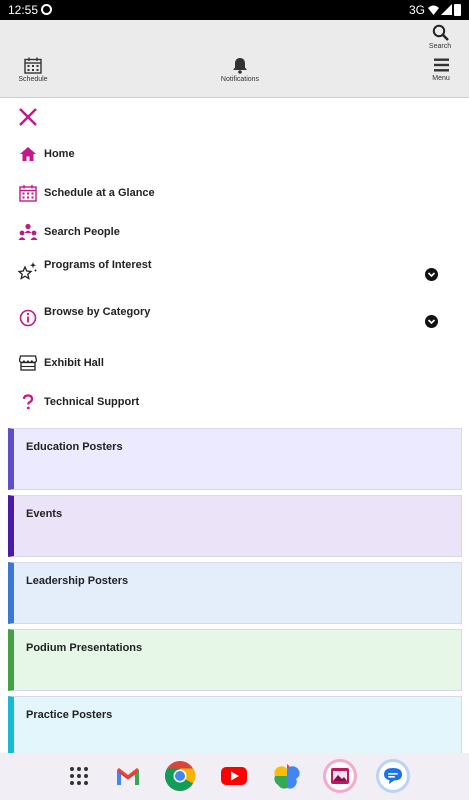  What do you see at coordinates (77, 581) in the screenshot?
I see `category-label: Leadership Posters` at bounding box center [77, 581].